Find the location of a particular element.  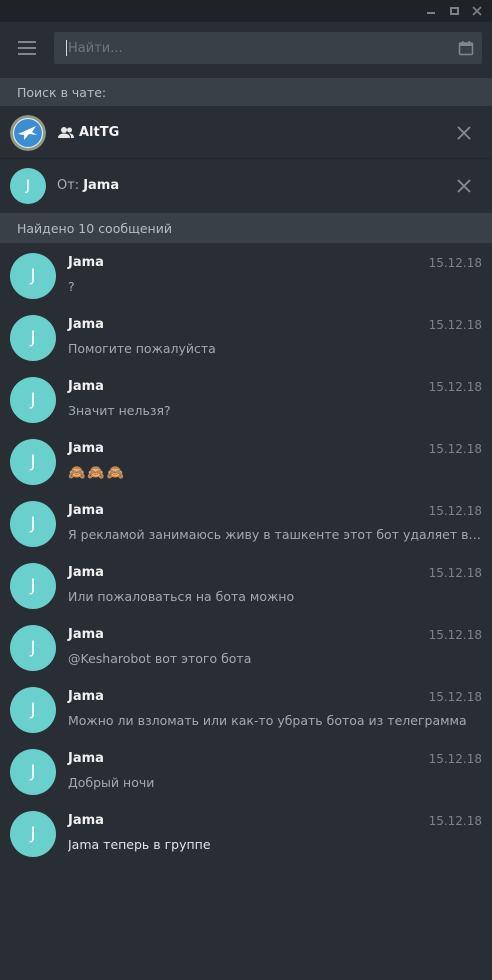

results-count-label: Найдено 10 сообщений is located at coordinates (94, 228).